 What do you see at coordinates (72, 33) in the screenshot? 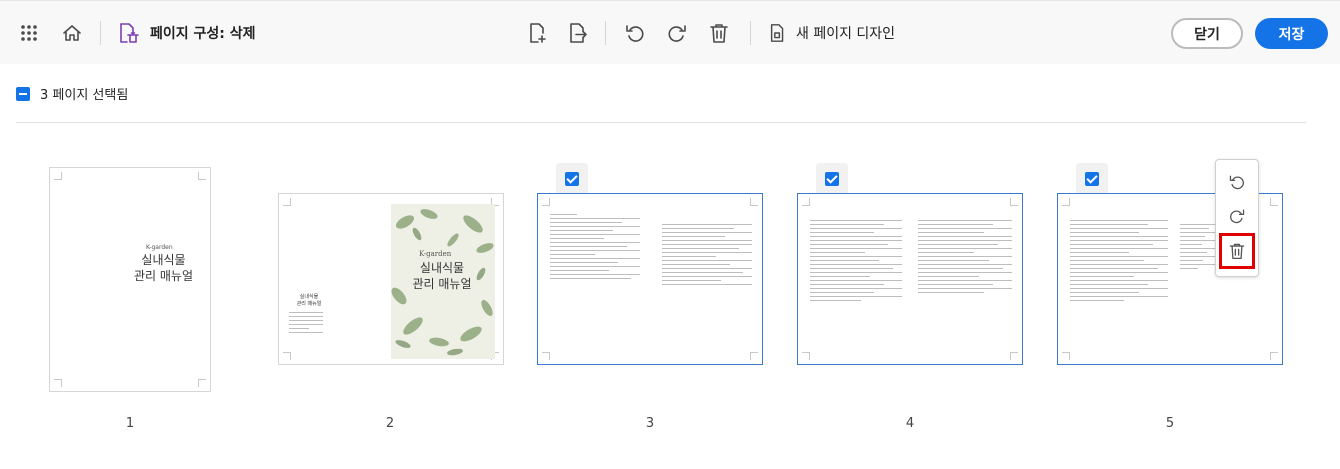
I see `home-icon` at bounding box center [72, 33].